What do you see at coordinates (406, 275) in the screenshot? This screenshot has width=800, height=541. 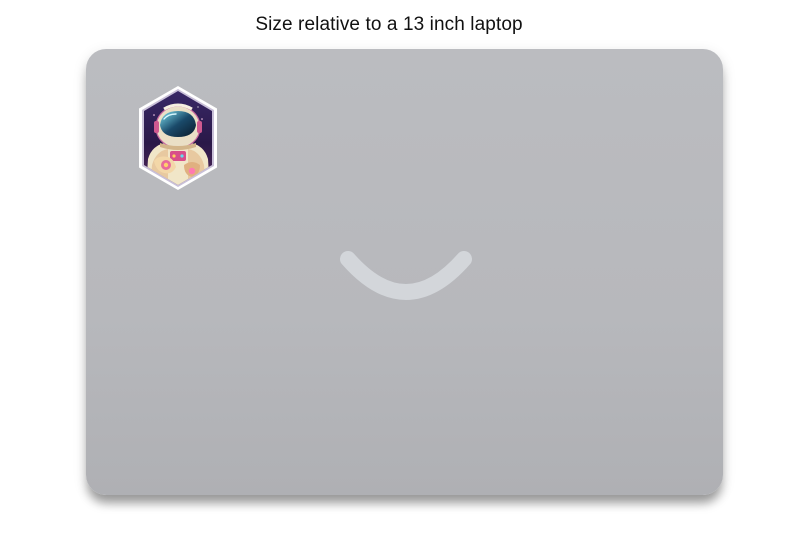 I see `logo-smile` at bounding box center [406, 275].